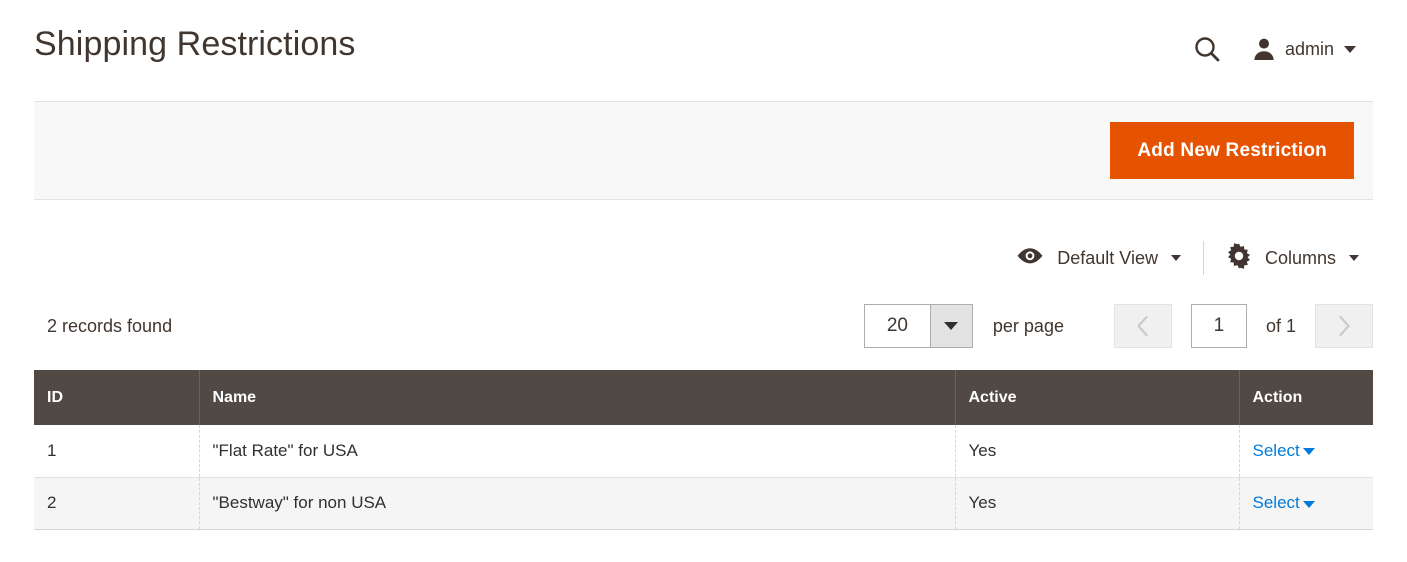 The width and height of the screenshot is (1407, 562). What do you see at coordinates (1030, 258) in the screenshot?
I see `eye-icon` at bounding box center [1030, 258].